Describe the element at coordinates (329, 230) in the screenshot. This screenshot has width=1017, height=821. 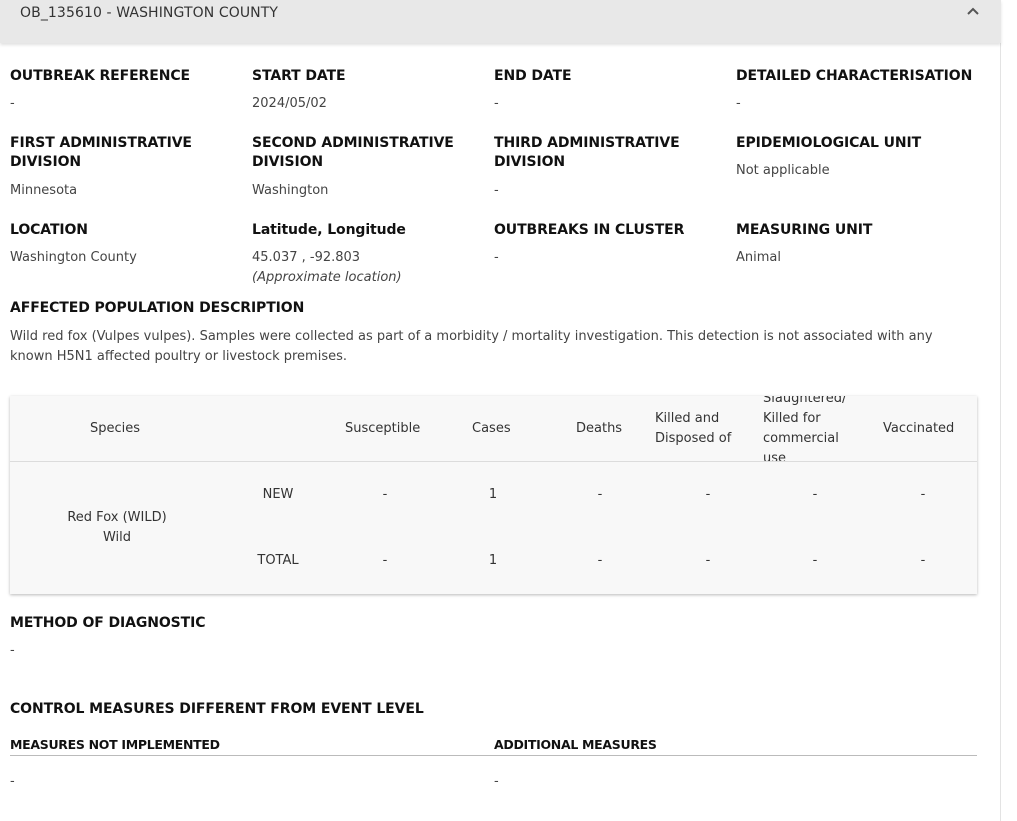
I see `lat-long-label: Latitude, Longitude` at that location.